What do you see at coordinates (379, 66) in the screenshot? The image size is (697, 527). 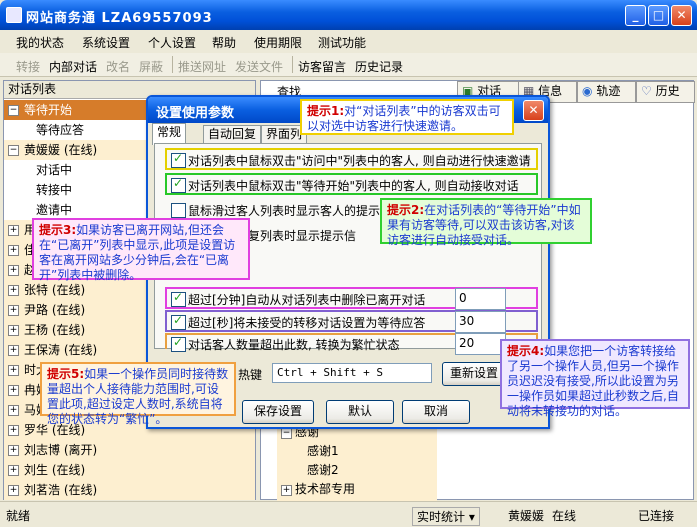 I see `history-button: 历史记录` at bounding box center [379, 66].